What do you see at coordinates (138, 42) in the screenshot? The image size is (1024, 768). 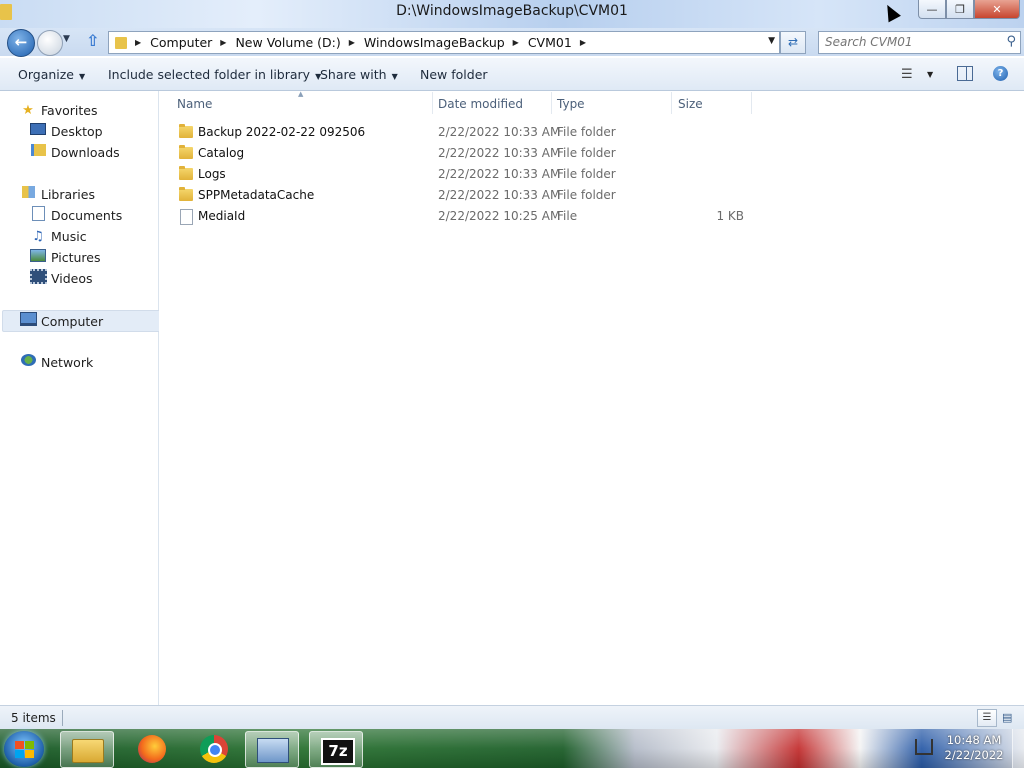 I see `breadcrumb-root-arrow: ▶` at bounding box center [138, 42].